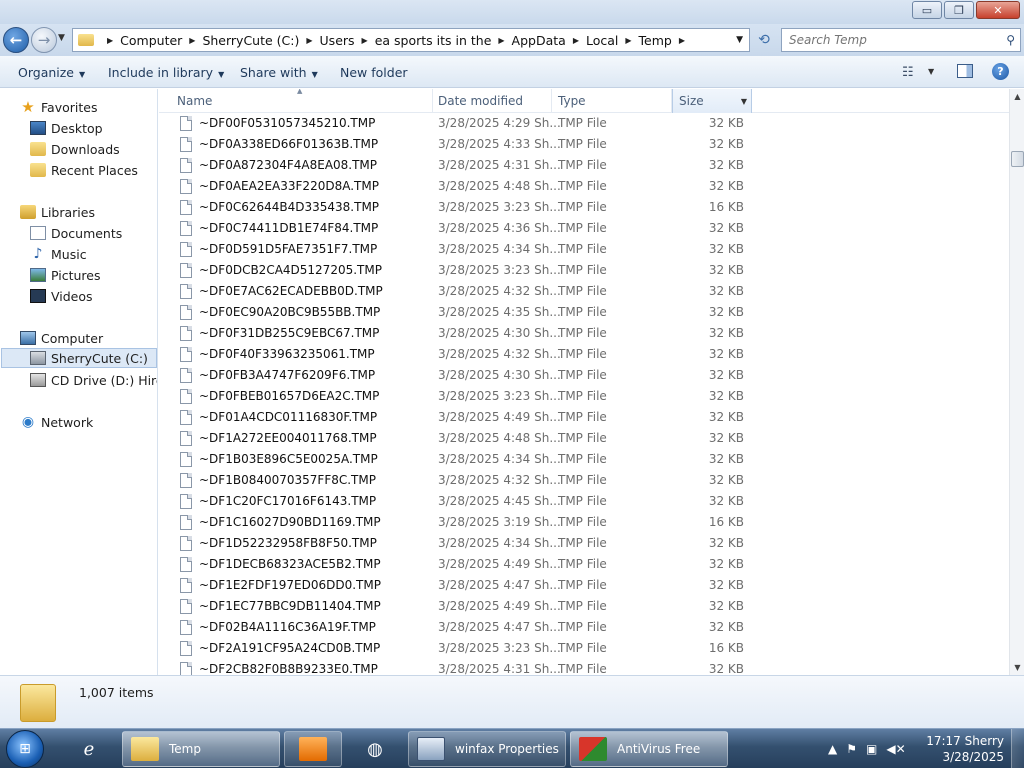 The height and width of the screenshot is (768, 1024). What do you see at coordinates (313, 749) in the screenshot?
I see `taskbar-button-media-player` at bounding box center [313, 749].